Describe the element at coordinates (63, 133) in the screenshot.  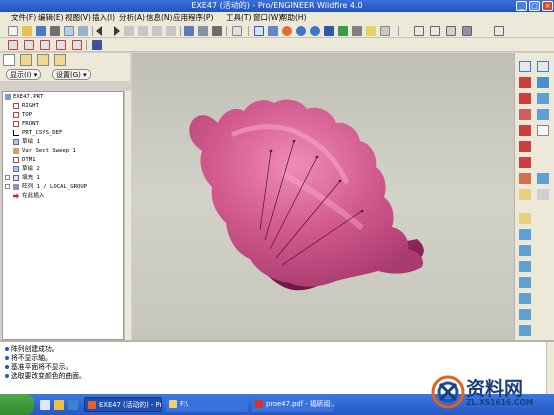
I see `tree-item: PRT_CSYS_DEF` at that location.